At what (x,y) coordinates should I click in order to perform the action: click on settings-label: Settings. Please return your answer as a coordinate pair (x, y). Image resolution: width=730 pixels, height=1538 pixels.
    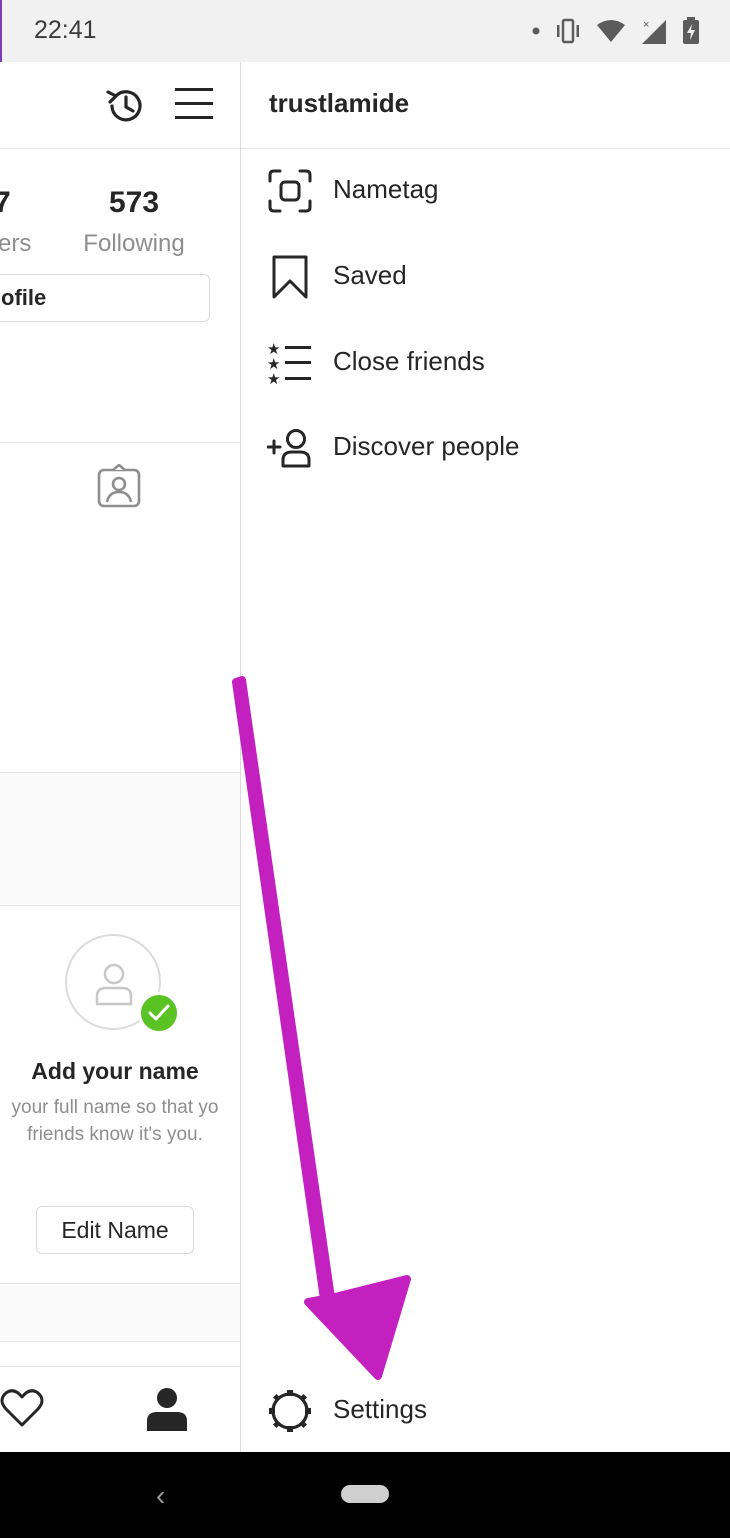
    Looking at the image, I should click on (380, 1409).